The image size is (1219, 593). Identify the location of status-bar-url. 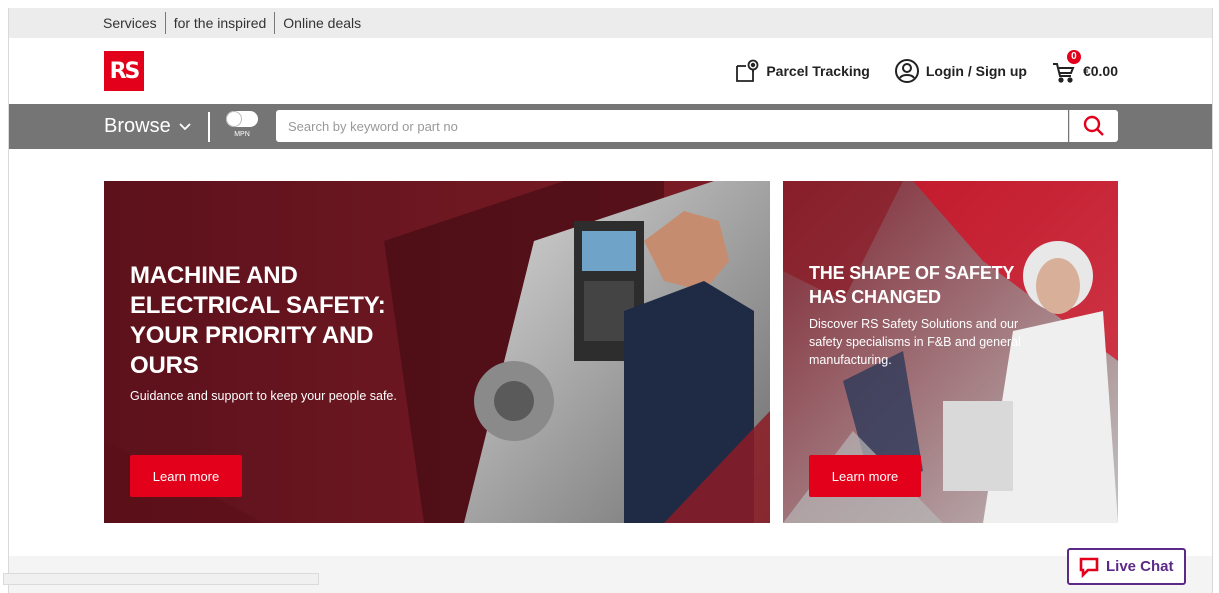
(161, 579).